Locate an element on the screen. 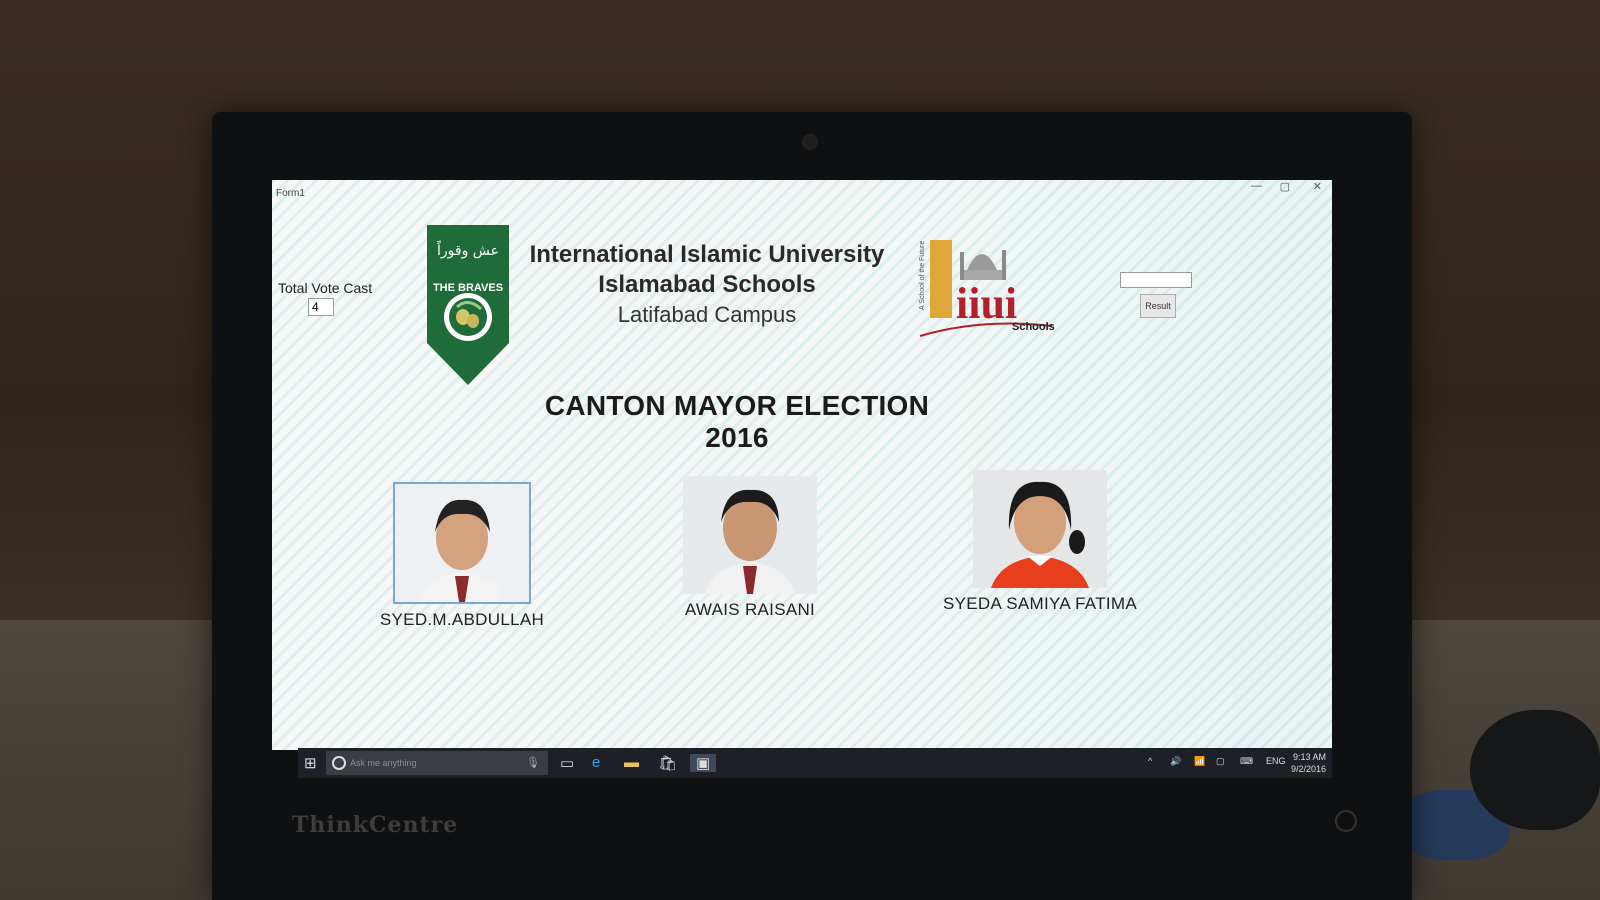  candidate-name: AWAIS RAISANI is located at coordinates (750, 609).